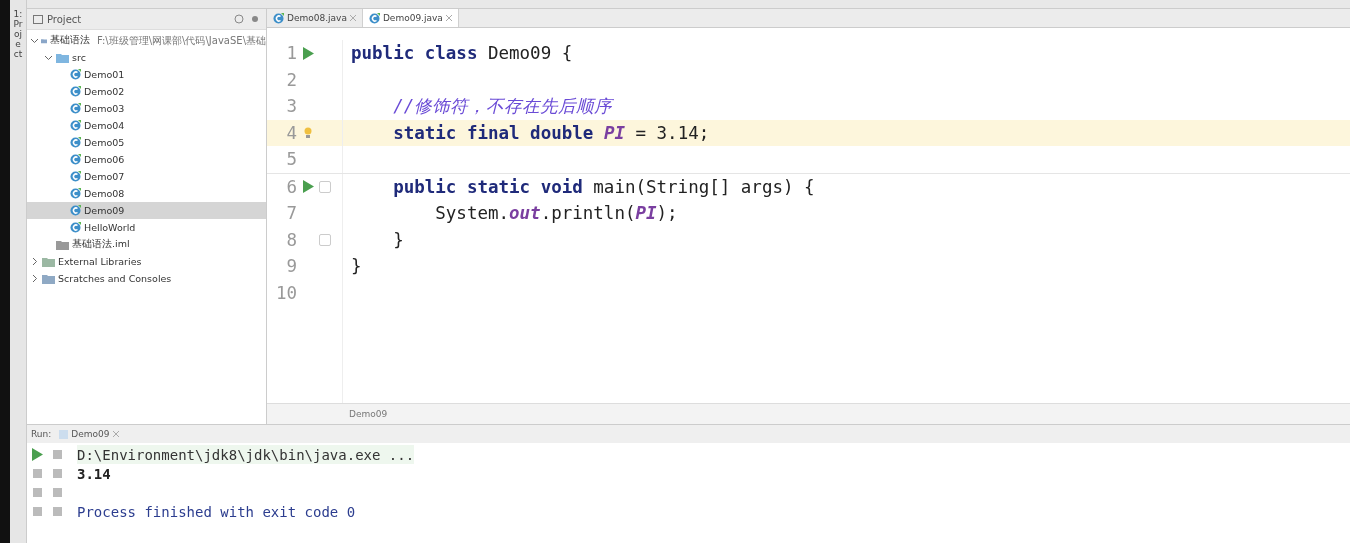 The height and width of the screenshot is (543, 1350). What do you see at coordinates (146, 244) in the screenshot?
I see `tree-item: 基础语法.iml` at bounding box center [146, 244].